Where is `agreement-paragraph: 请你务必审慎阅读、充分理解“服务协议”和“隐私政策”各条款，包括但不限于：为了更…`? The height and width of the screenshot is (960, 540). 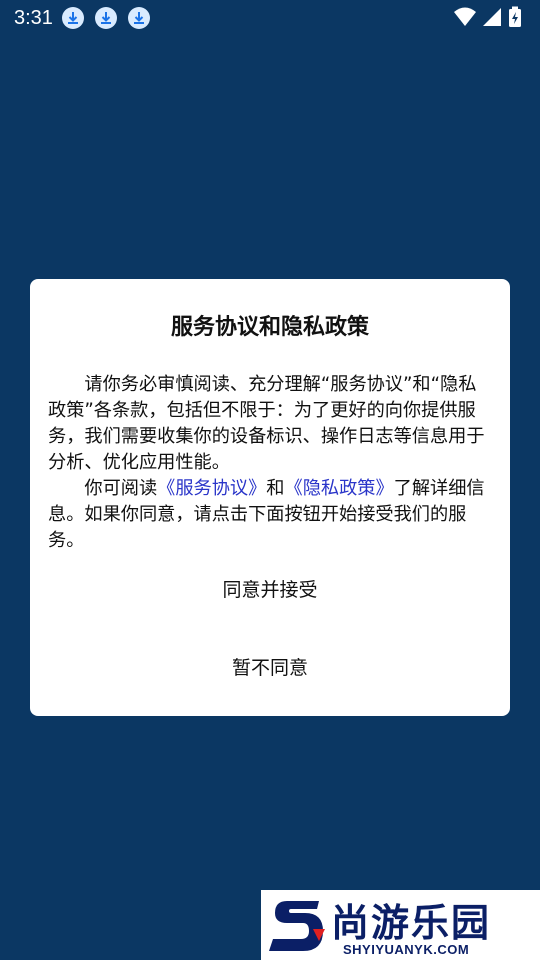 agreement-paragraph: 请你务必审慎阅读、充分理解“服务协议”和“隐私政策”各条款，包括但不限于：为了更… is located at coordinates (266, 423).